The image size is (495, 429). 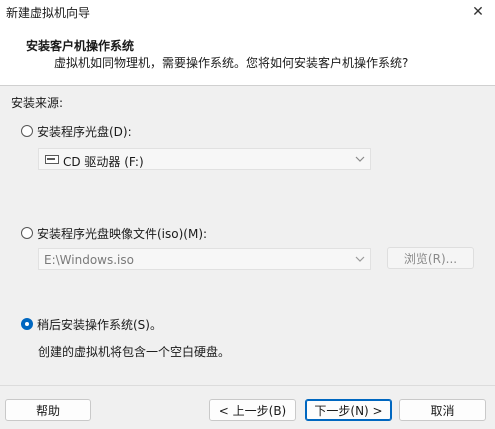 What do you see at coordinates (99, 324) in the screenshot?
I see `radio-label-install-later: 稍后安装操作系统(S)。` at bounding box center [99, 324].